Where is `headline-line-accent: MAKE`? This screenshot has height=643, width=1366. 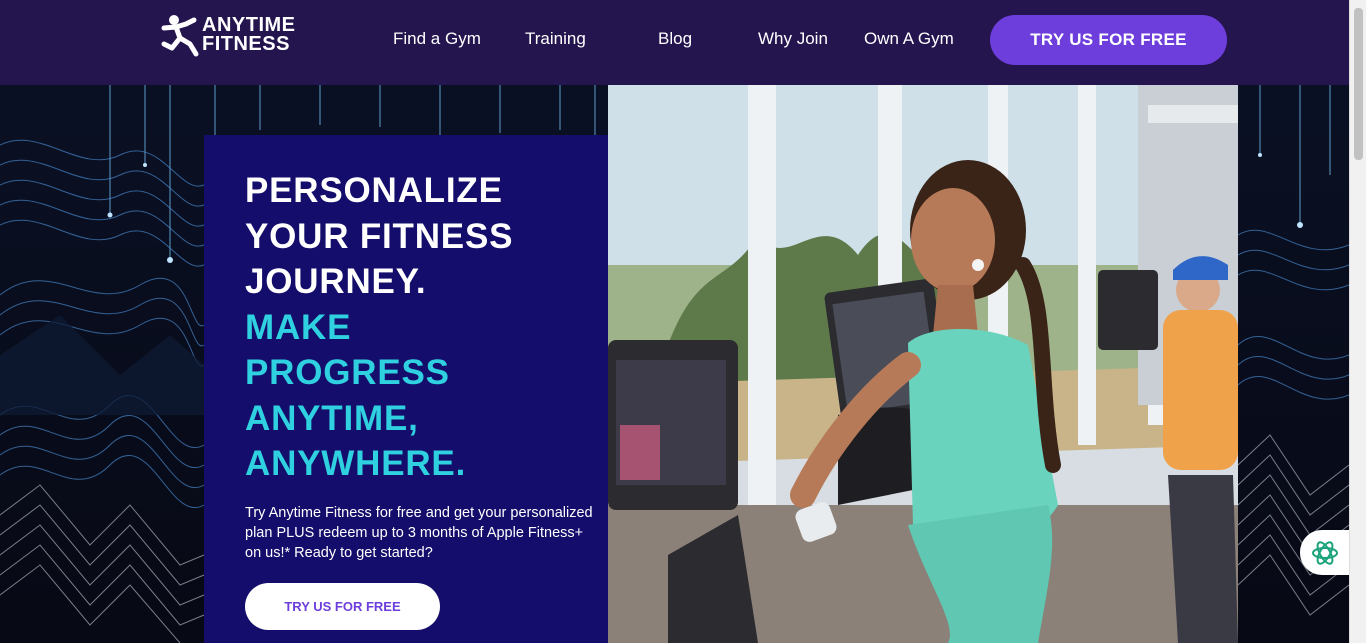 headline-line-accent: MAKE is located at coordinates (298, 327).